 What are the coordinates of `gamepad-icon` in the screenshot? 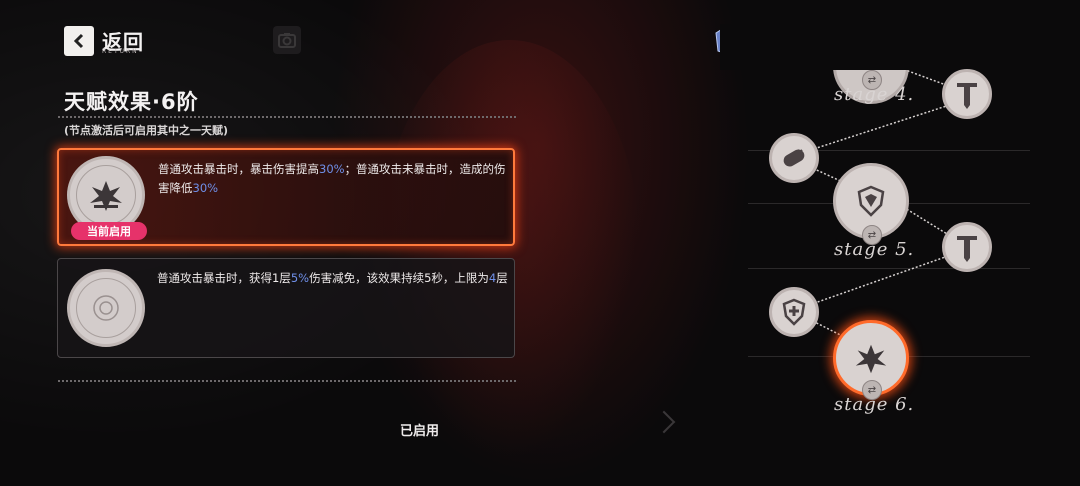 It's located at (794, 158).